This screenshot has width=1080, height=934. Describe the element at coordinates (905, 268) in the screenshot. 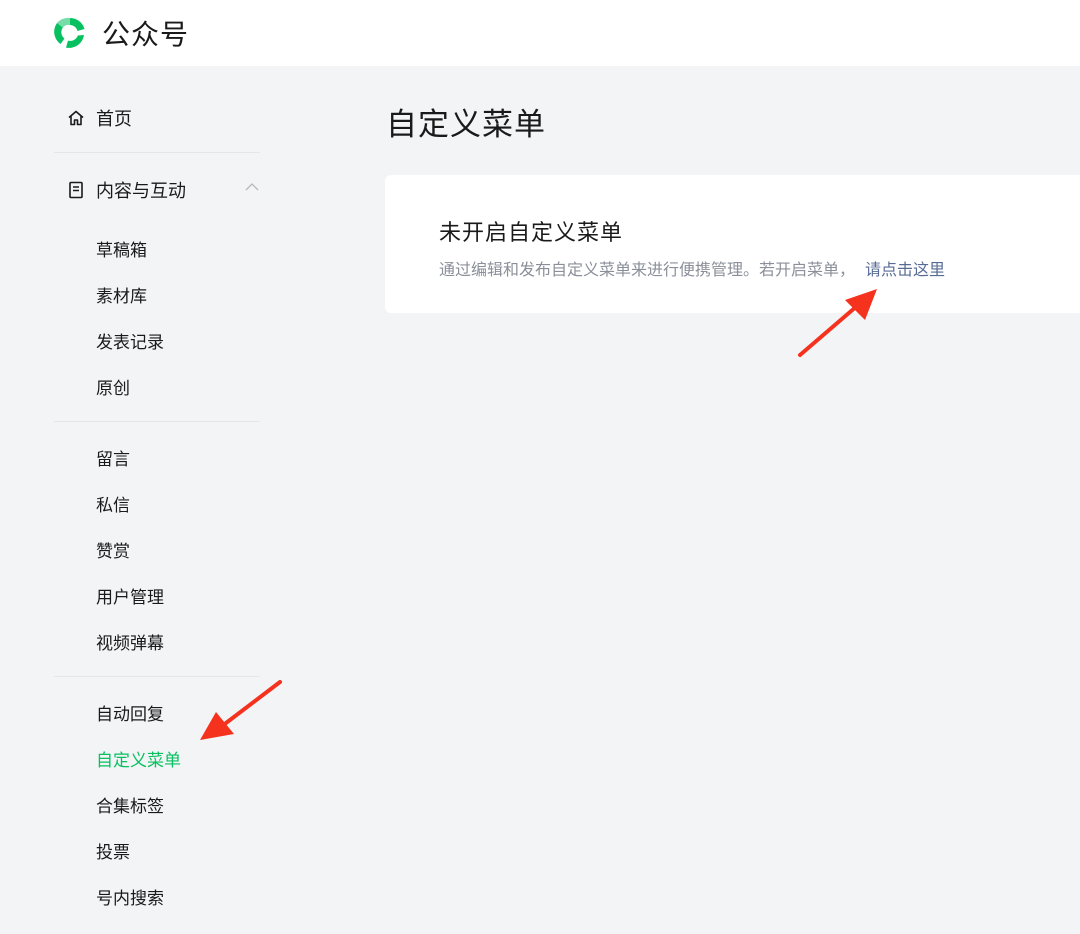

I see `enable-menu-link: 请点击这里` at that location.